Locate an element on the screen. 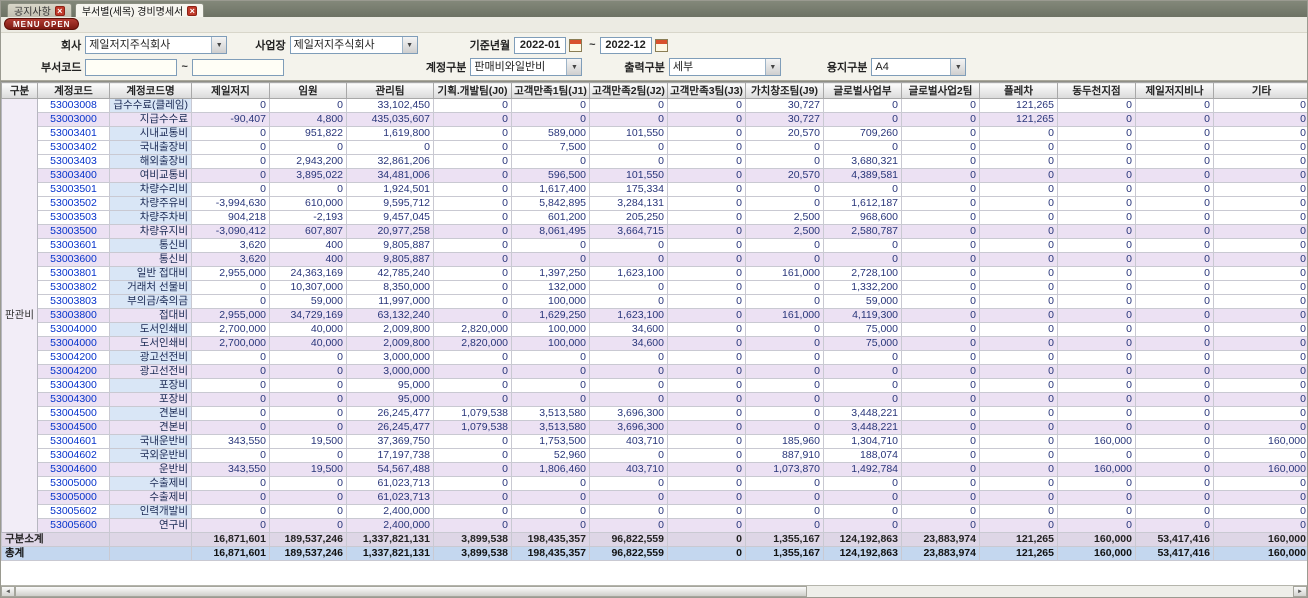 This screenshot has width=1308, height=598. value-cell: 2,943,200 is located at coordinates (308, 161).